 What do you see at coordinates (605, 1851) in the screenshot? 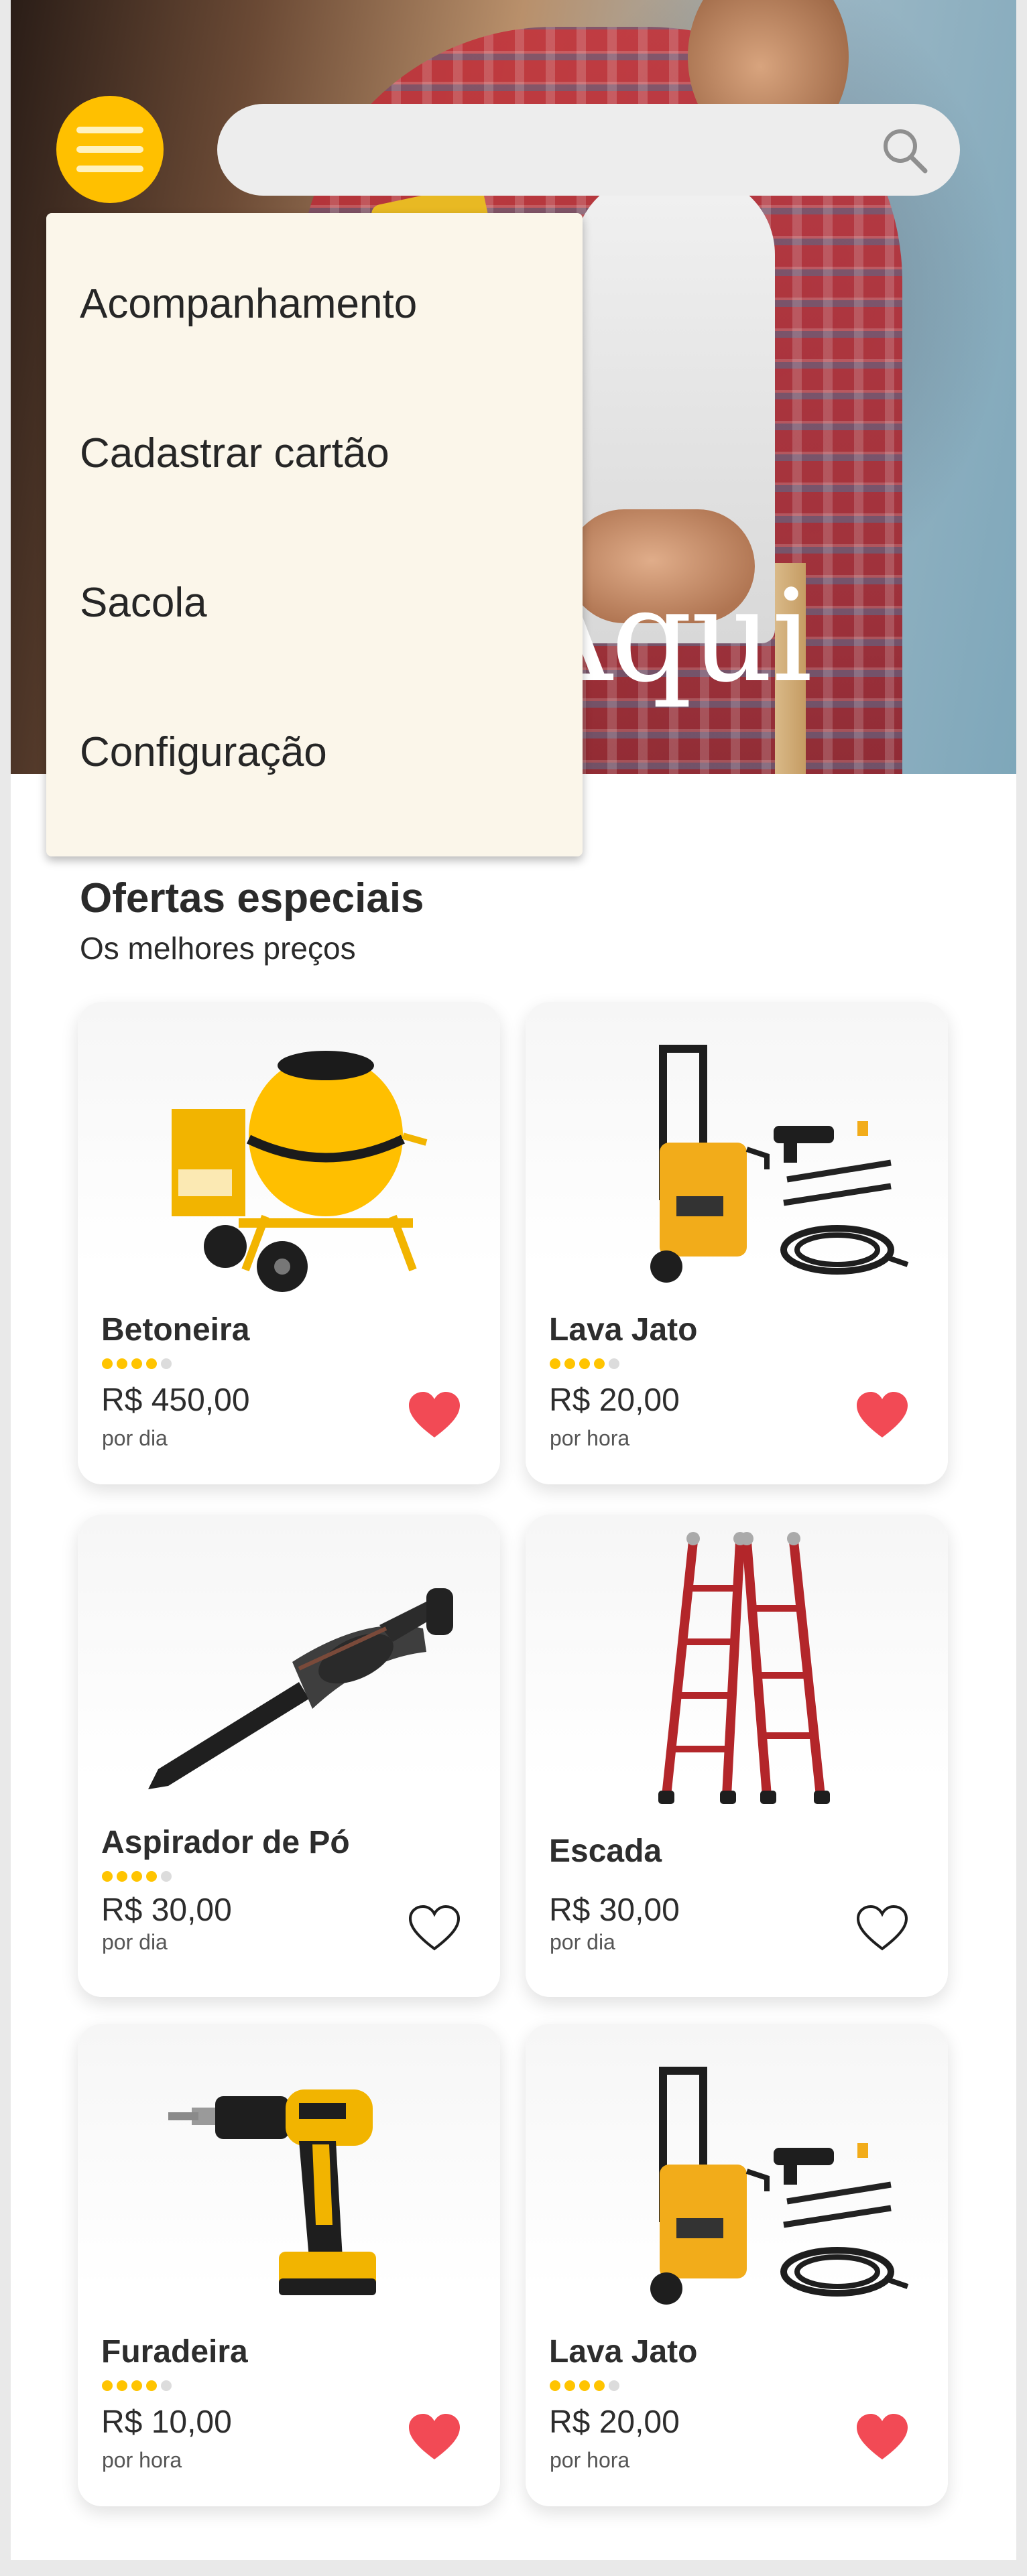
I see `product-name: Escada` at bounding box center [605, 1851].